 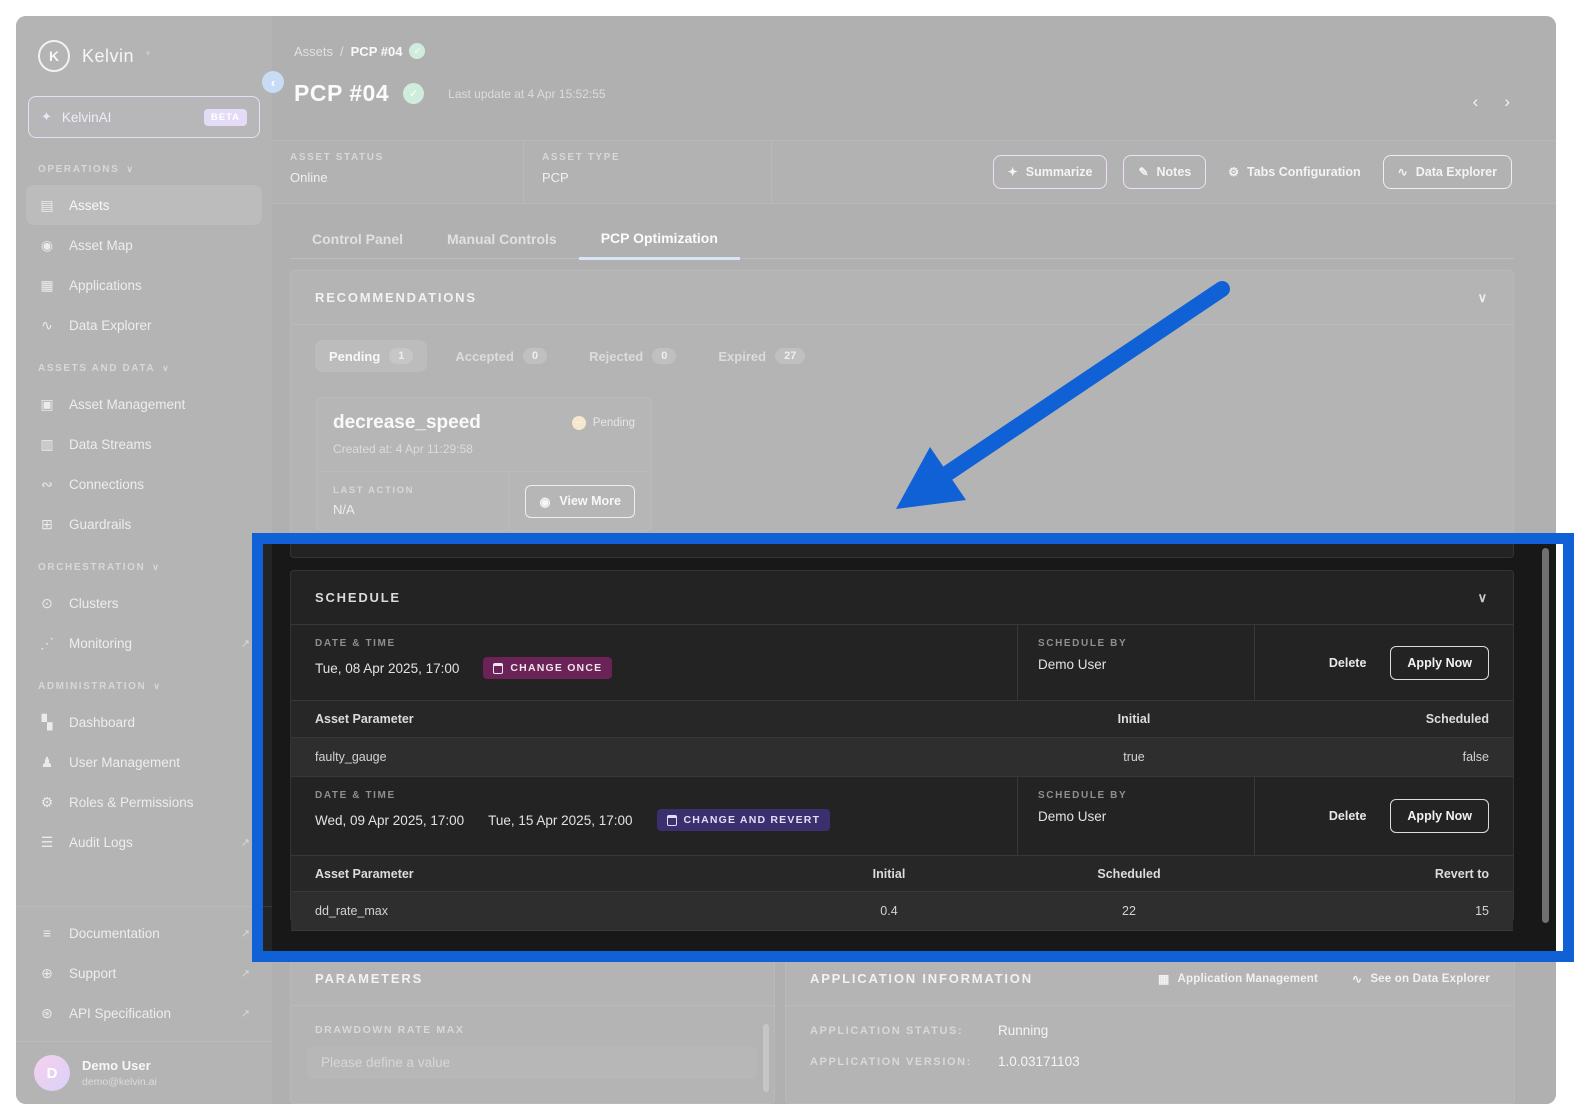 I want to click on last-action-label: LAST ACTION, so click(x=374, y=490).